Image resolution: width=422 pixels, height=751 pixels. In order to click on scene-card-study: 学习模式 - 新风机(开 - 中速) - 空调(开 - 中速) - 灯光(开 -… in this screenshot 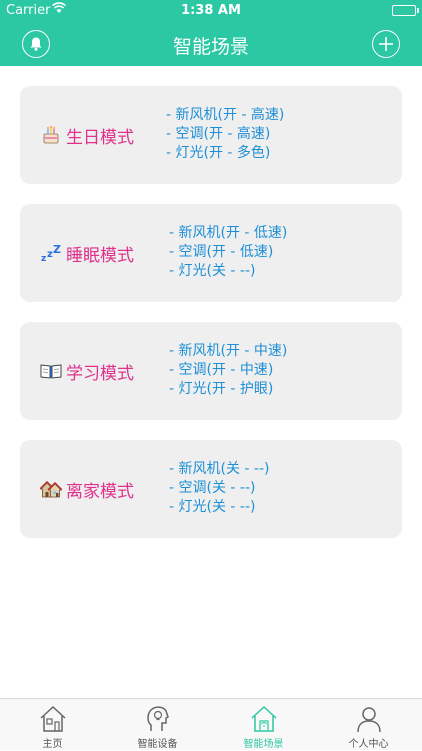, I will do `click(211, 371)`.